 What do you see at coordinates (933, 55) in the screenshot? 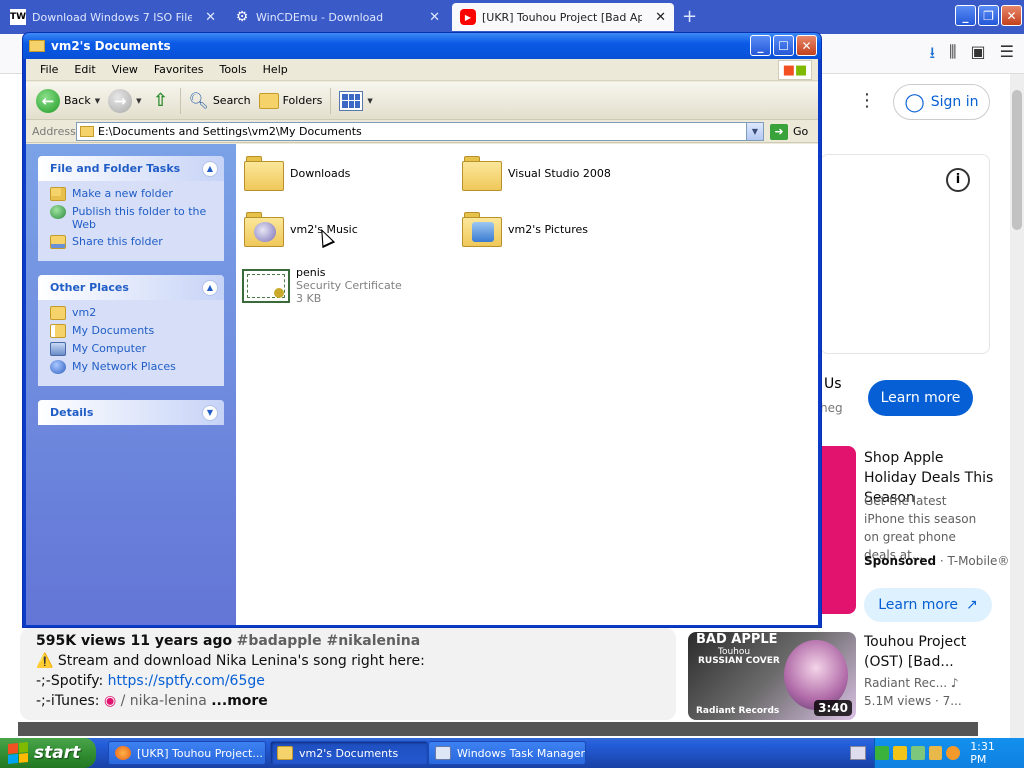
I see `download-icon: ⭳` at bounding box center [933, 55].